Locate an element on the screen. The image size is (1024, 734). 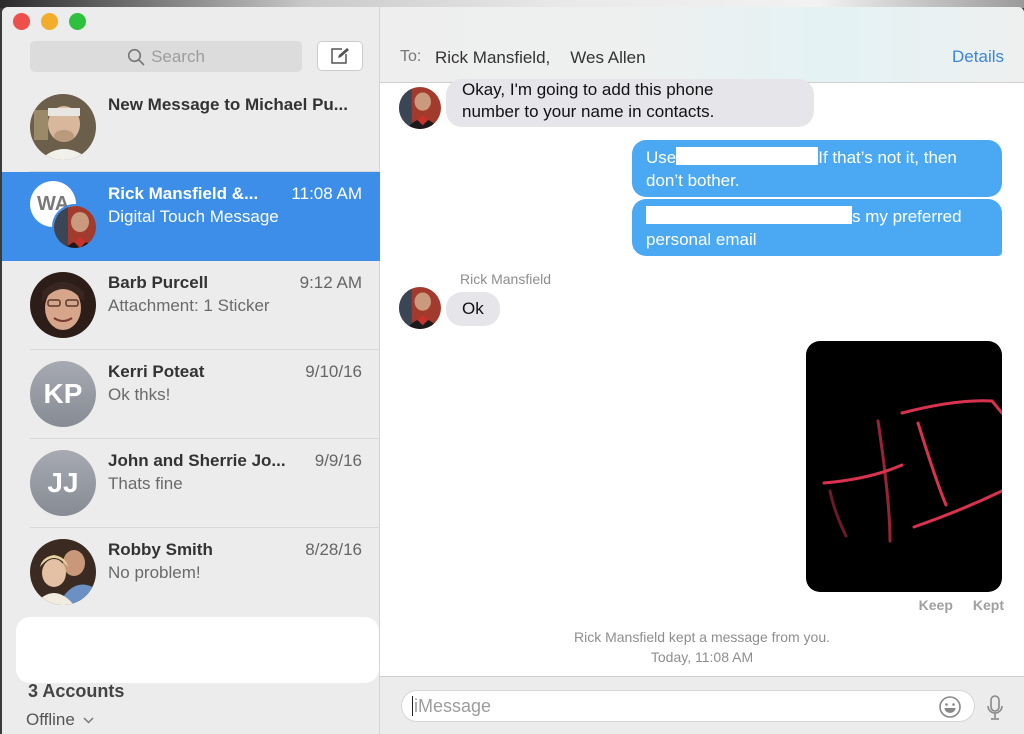
message-input-placeholder: iMessage is located at coordinates (453, 705).